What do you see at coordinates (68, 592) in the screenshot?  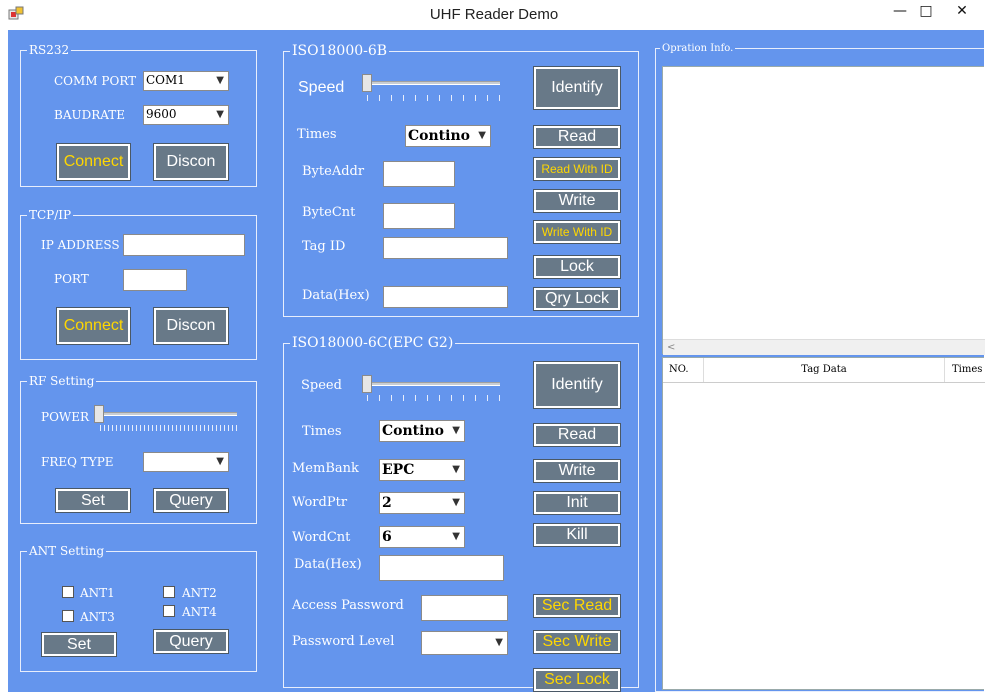 I see `ant1-checkbox` at bounding box center [68, 592].